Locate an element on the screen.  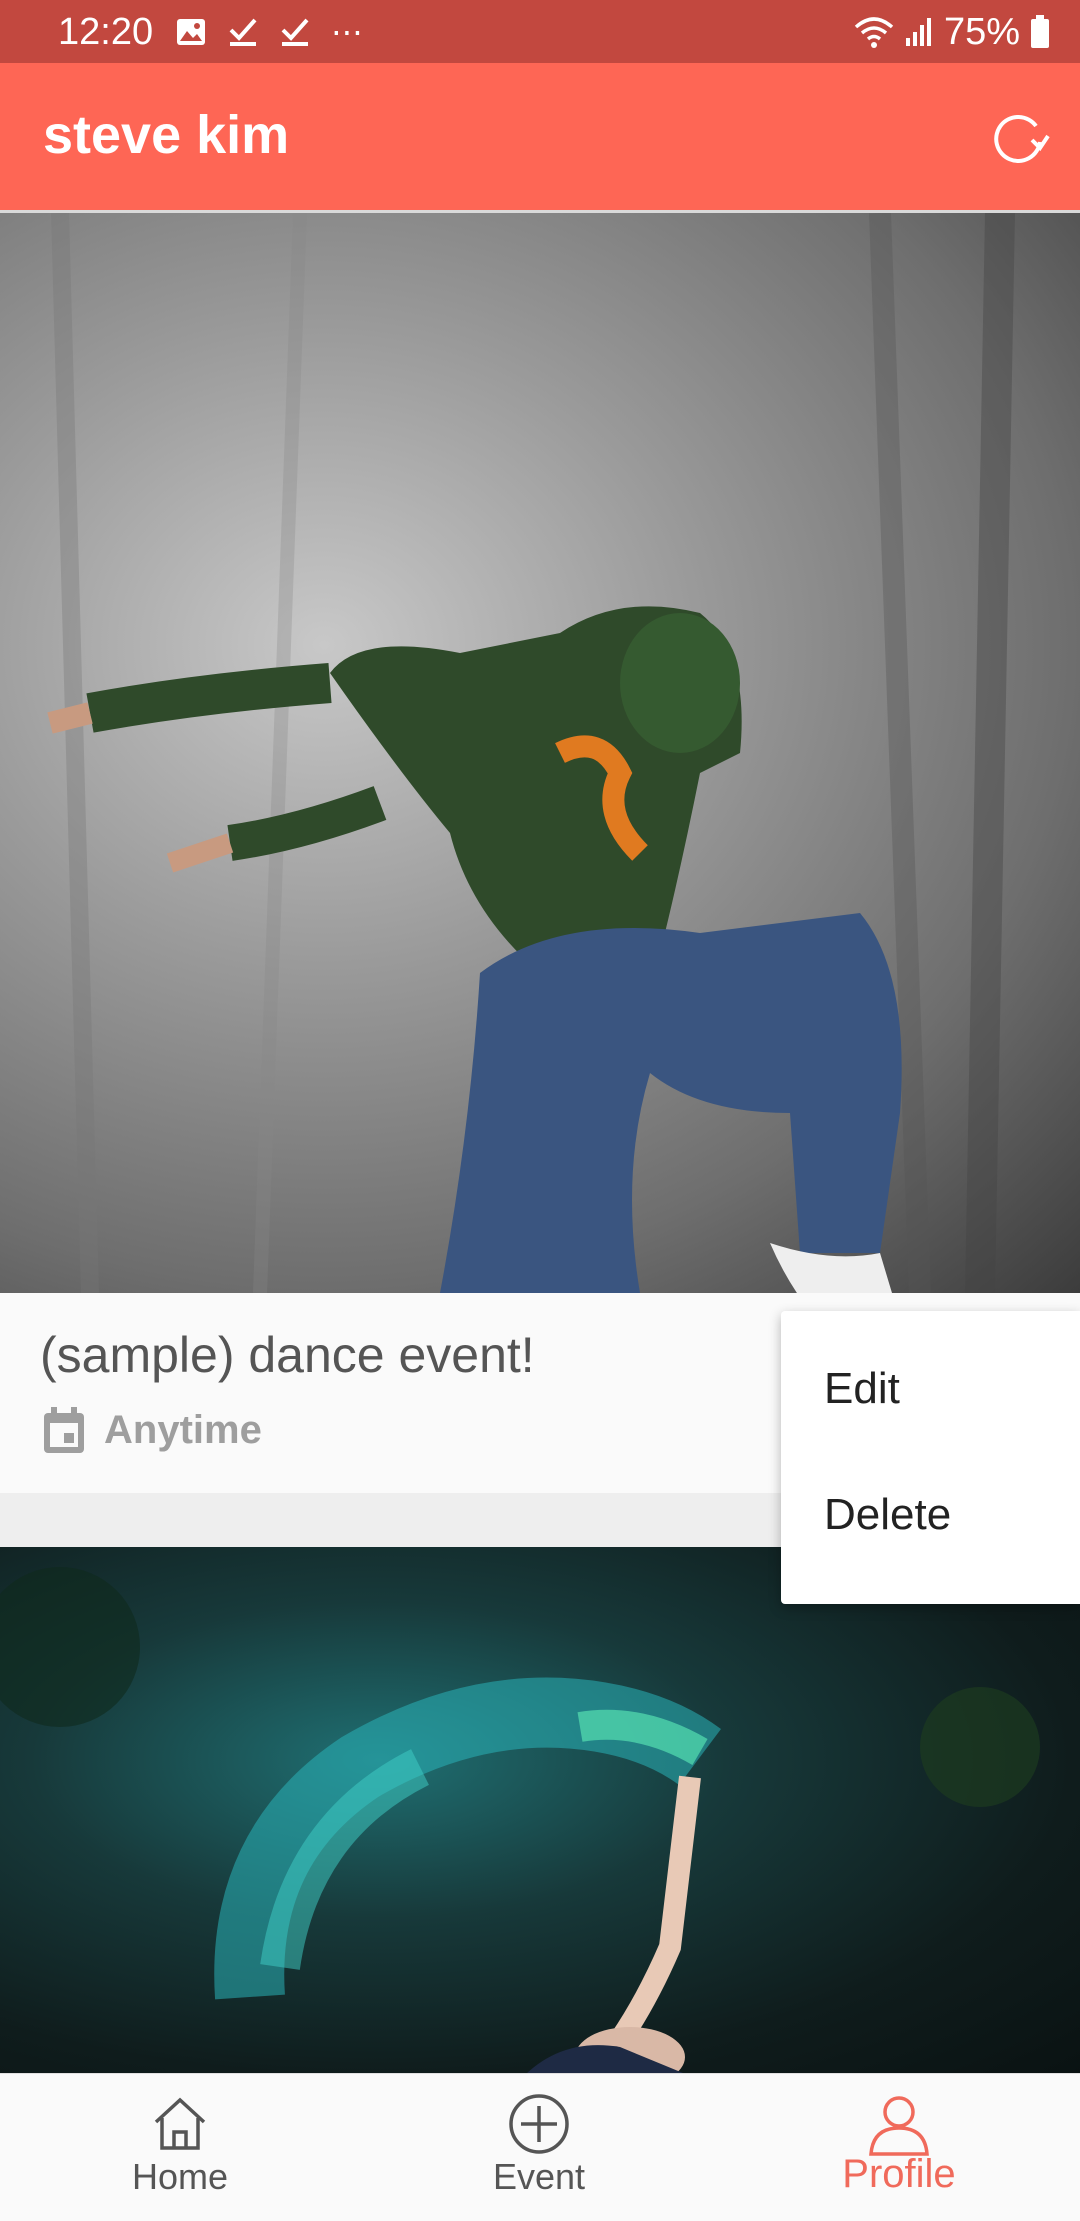
refresh-icon is located at coordinates (1018, 138).